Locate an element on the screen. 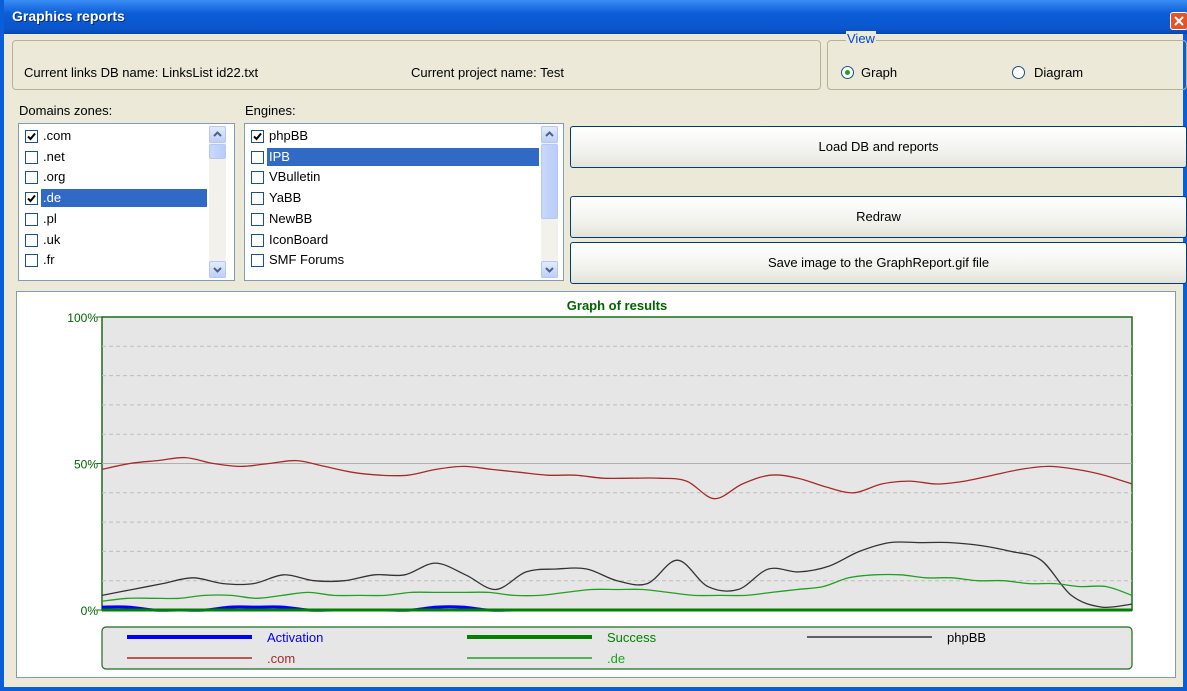 This screenshot has width=1187, height=691. engines-item-label: IconBoard is located at coordinates (299, 239).